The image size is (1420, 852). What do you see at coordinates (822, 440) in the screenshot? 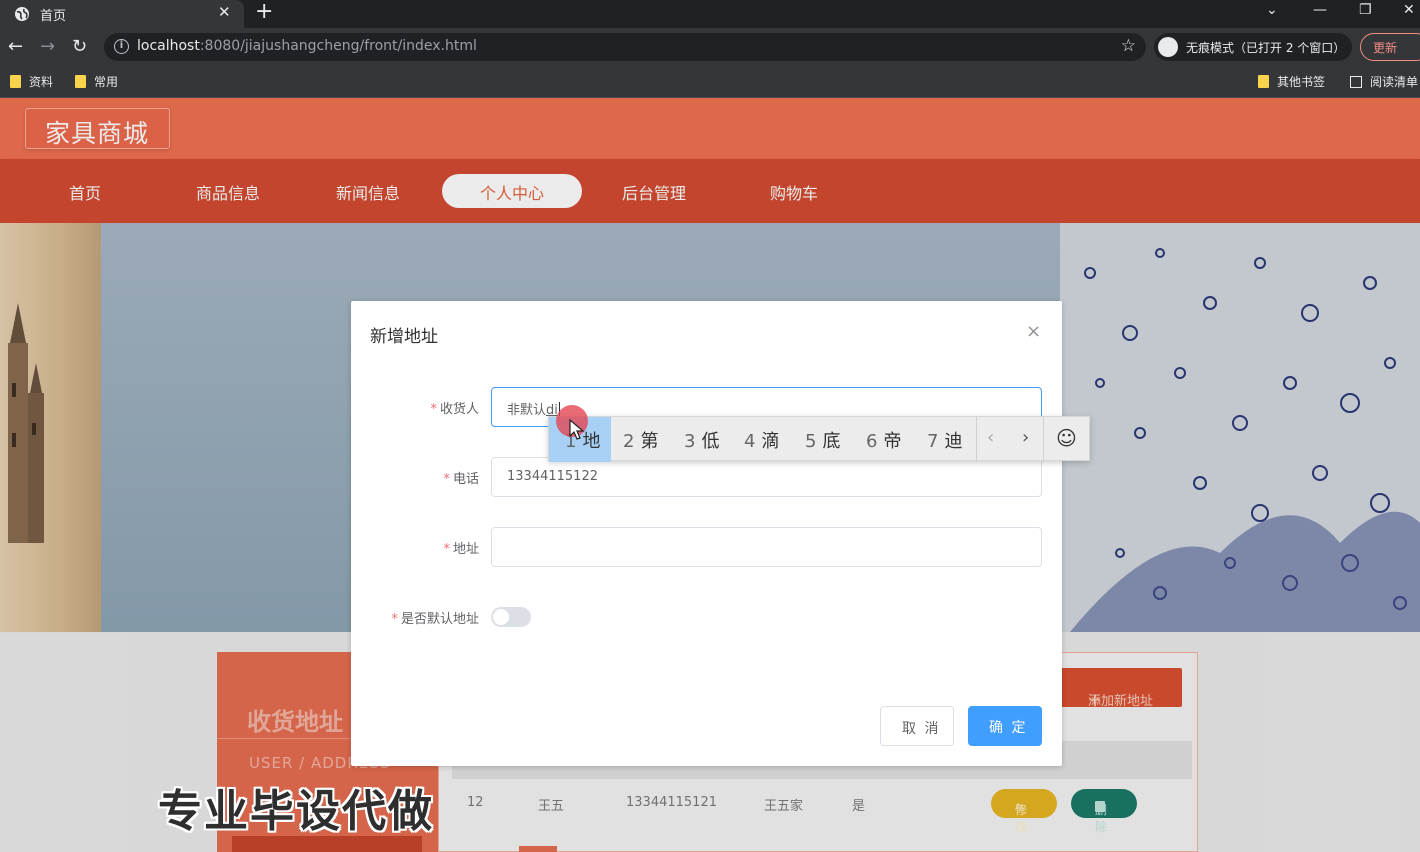
I see `ime-candidate-5: 5底` at bounding box center [822, 440].